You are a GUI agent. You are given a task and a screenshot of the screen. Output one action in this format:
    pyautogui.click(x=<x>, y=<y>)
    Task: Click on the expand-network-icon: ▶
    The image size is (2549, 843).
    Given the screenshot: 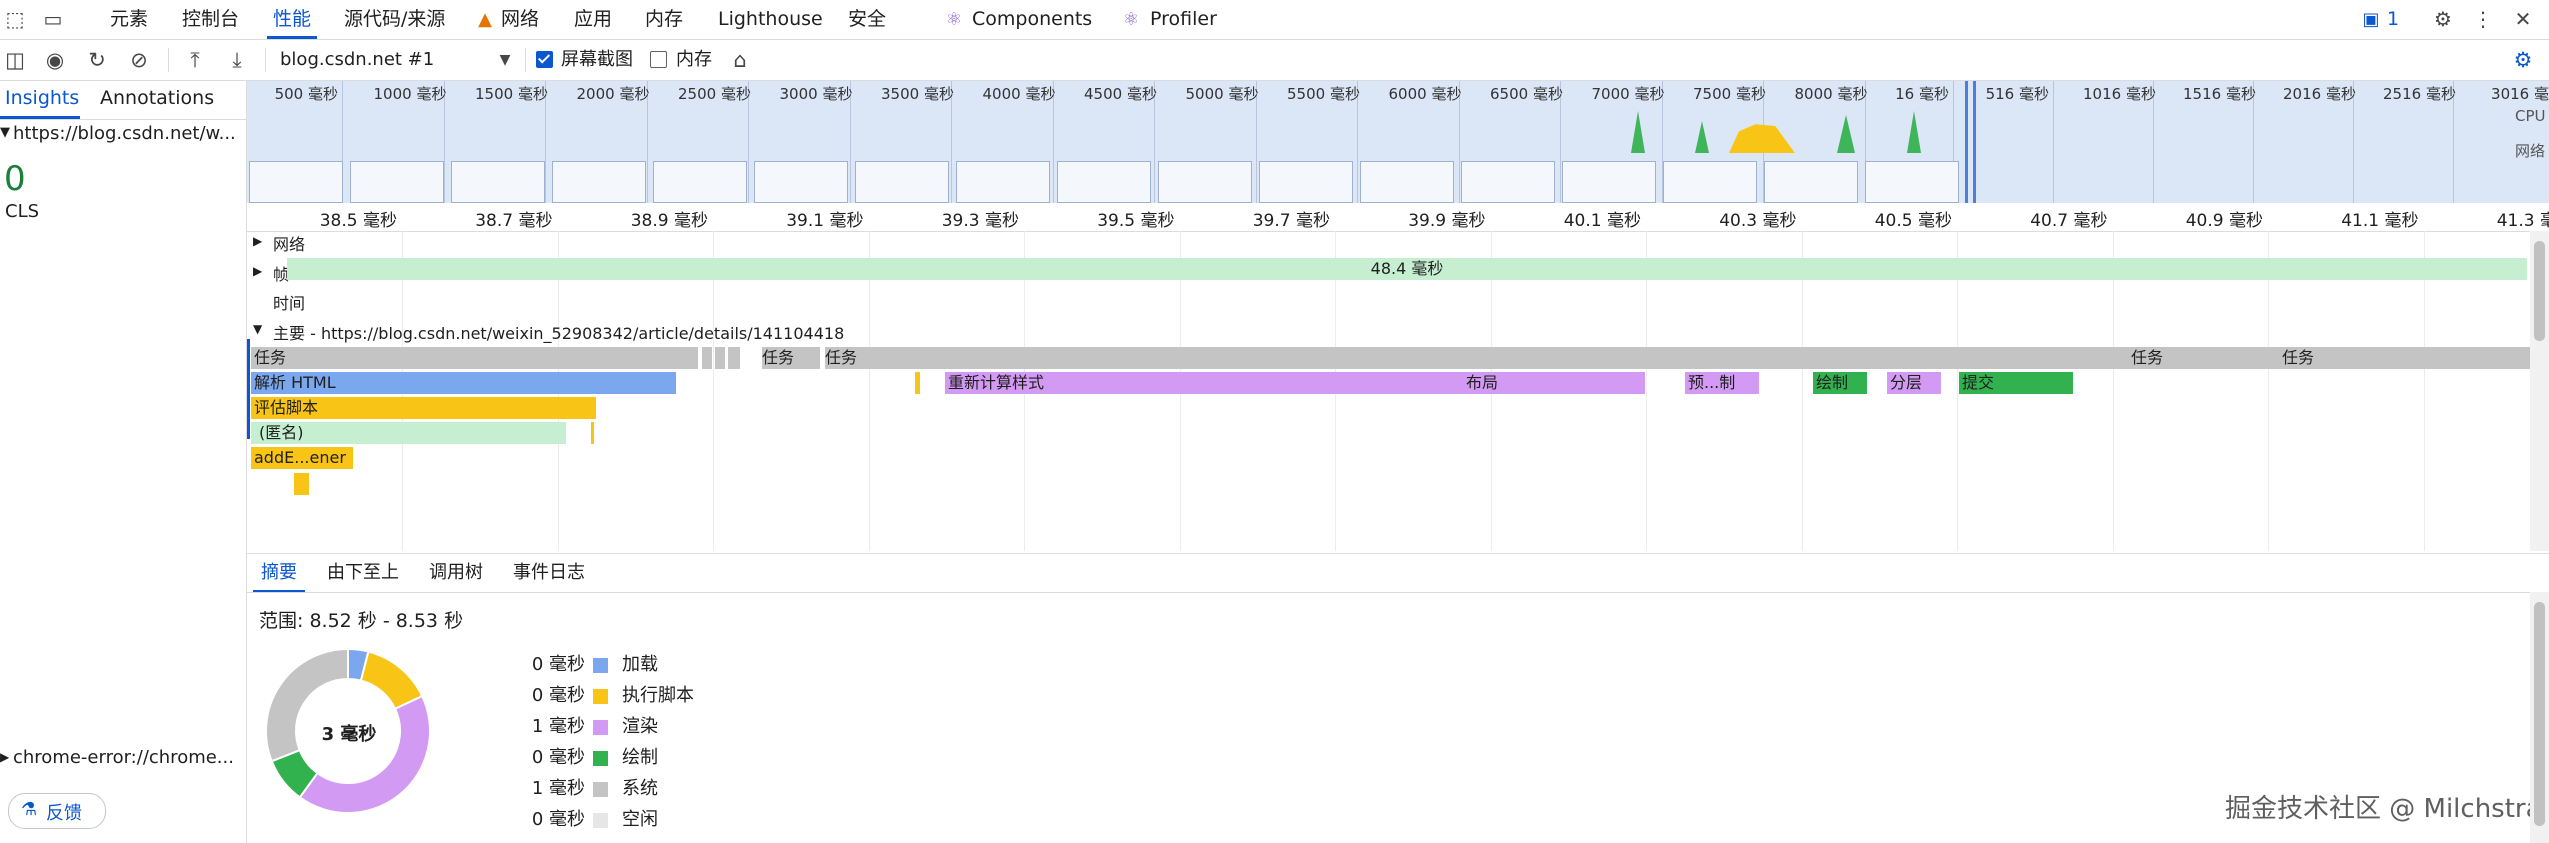 What is the action you would take?
    pyautogui.click(x=257, y=241)
    